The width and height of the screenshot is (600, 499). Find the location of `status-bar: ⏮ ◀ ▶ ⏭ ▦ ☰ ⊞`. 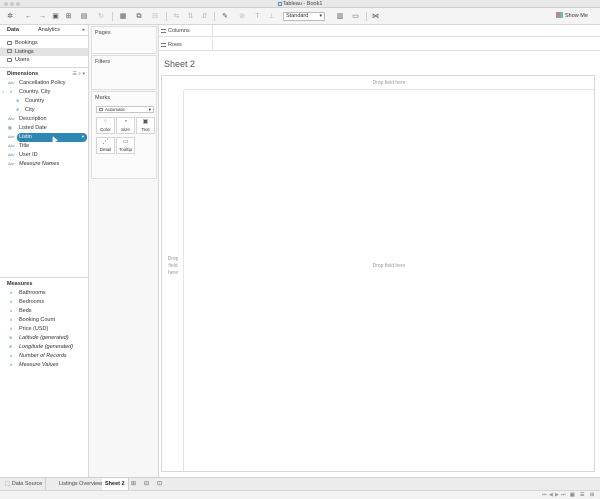

status-bar: ⏮ ◀ ▶ ⏭ ▦ ☰ ⊞ is located at coordinates (300, 494).